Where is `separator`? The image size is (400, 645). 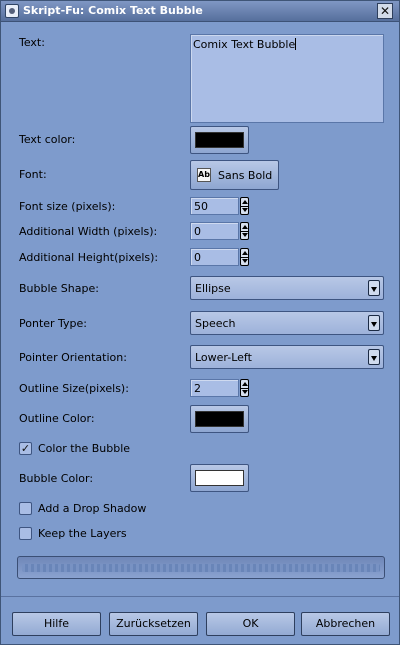
separator is located at coordinates (200, 596).